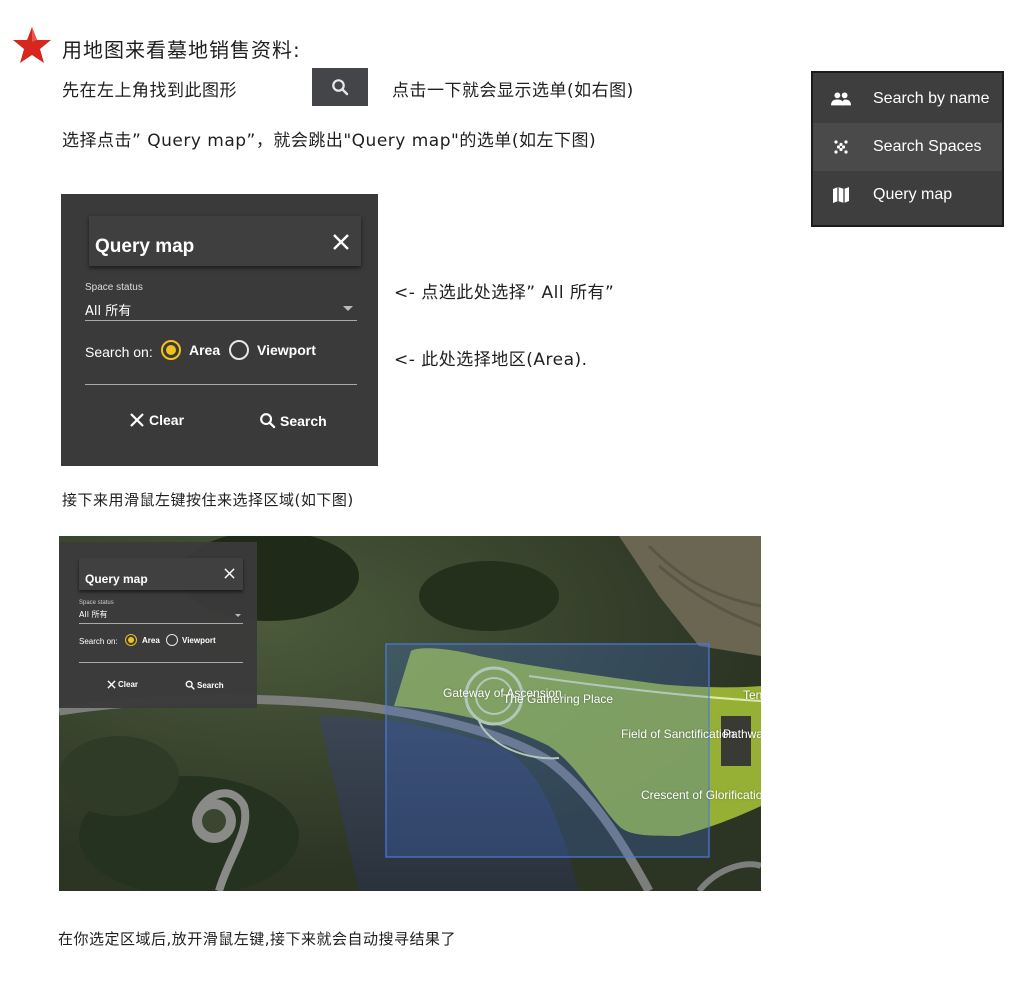 The image size is (1024, 1000). Describe the element at coordinates (504, 293) in the screenshot. I see `note-status: <- 点选此处选择” All 所有”` at that location.